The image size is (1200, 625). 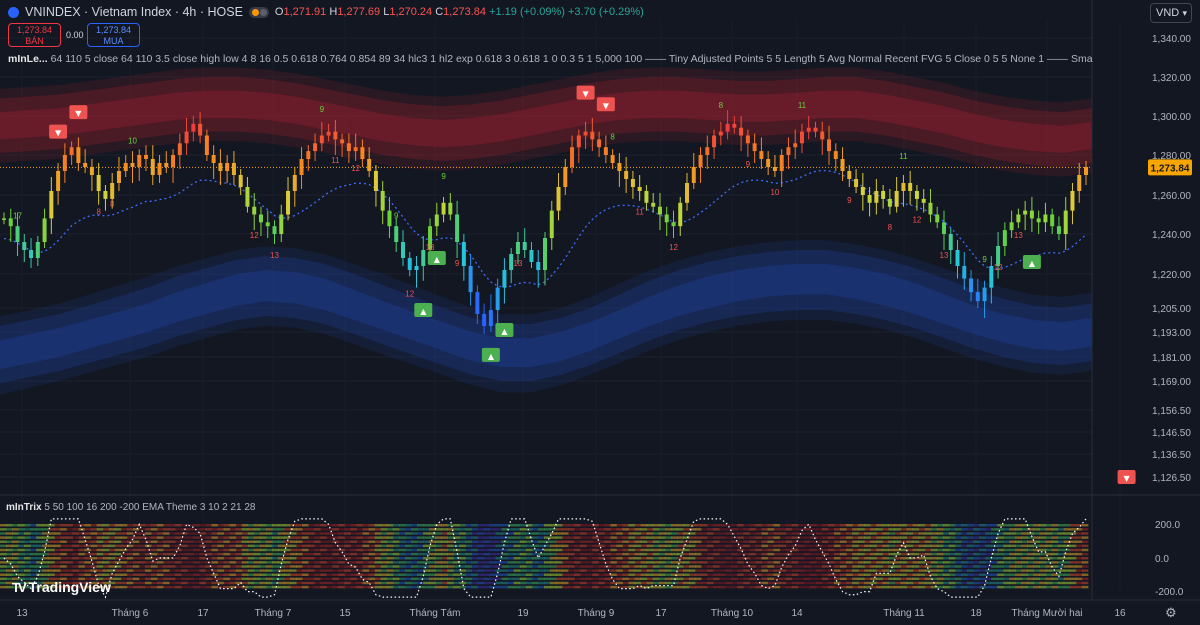 I want to click on tradingview-logo: TV TradingView, so click(x=61, y=587).